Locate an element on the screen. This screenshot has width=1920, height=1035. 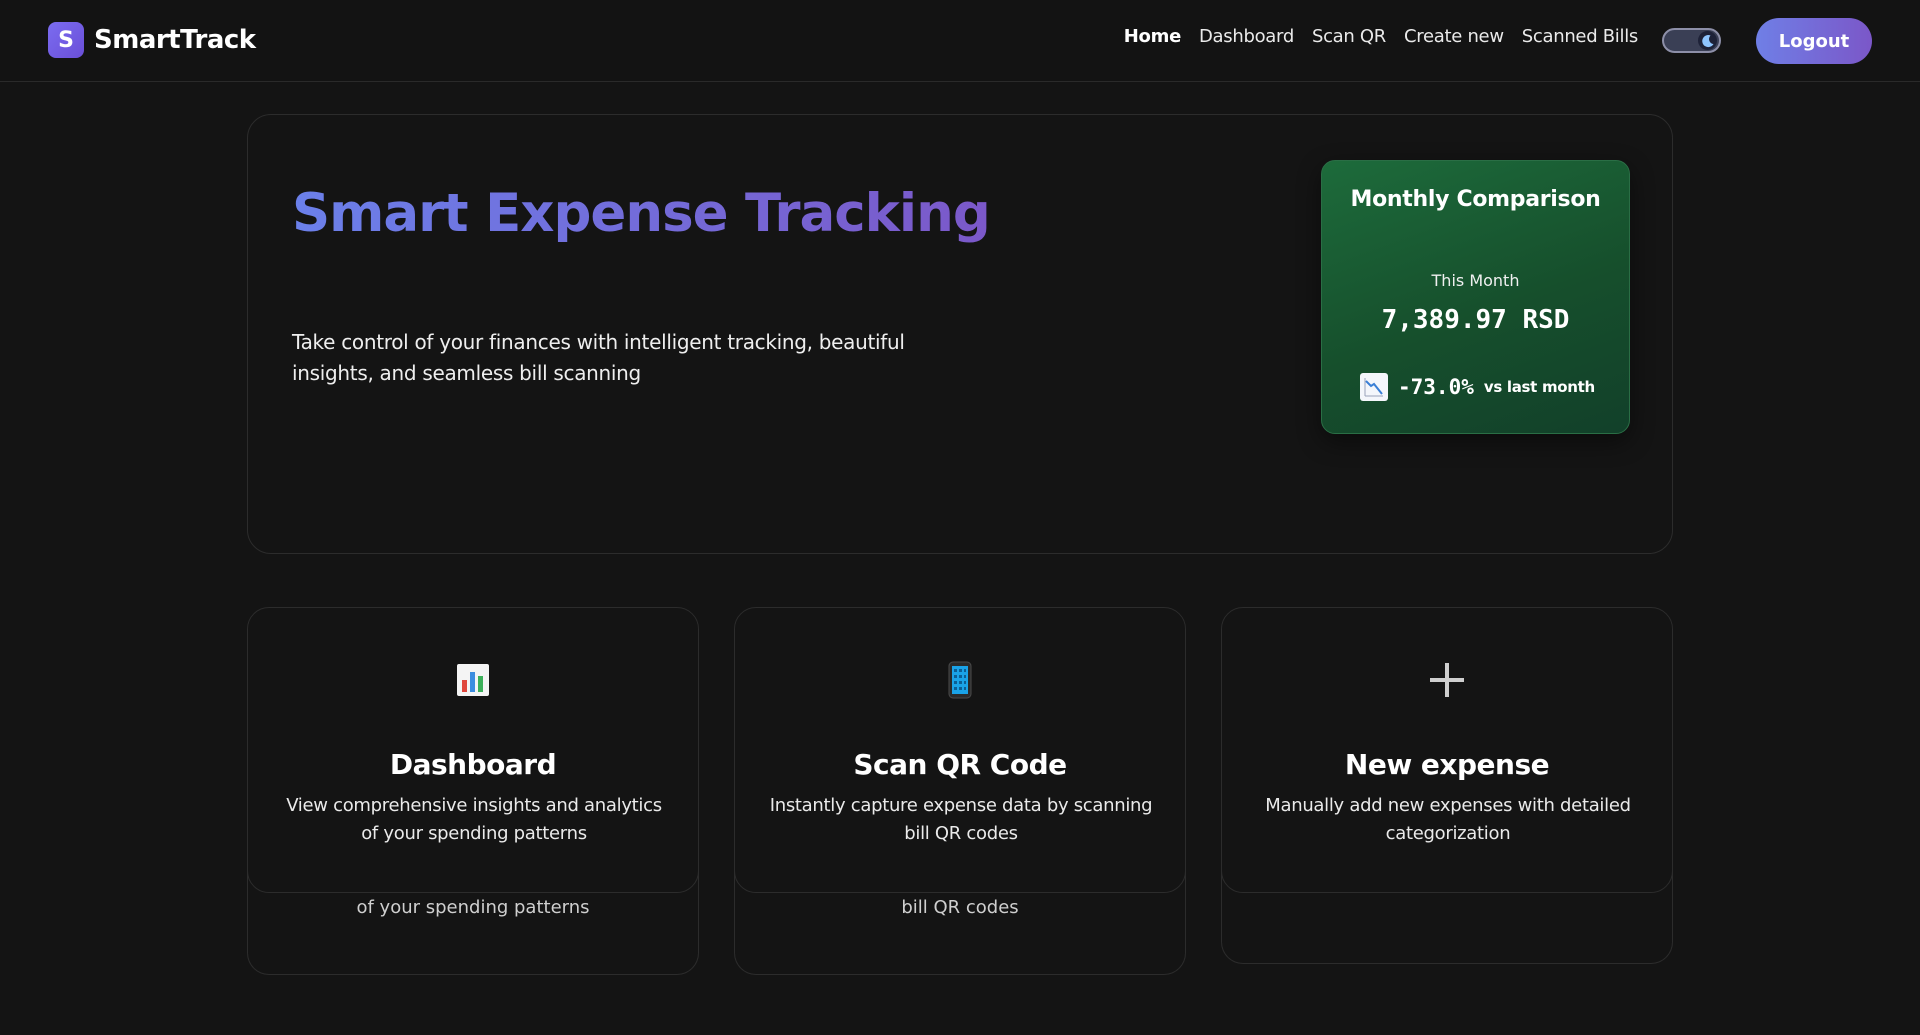
logout-button: Logout is located at coordinates (1814, 41).